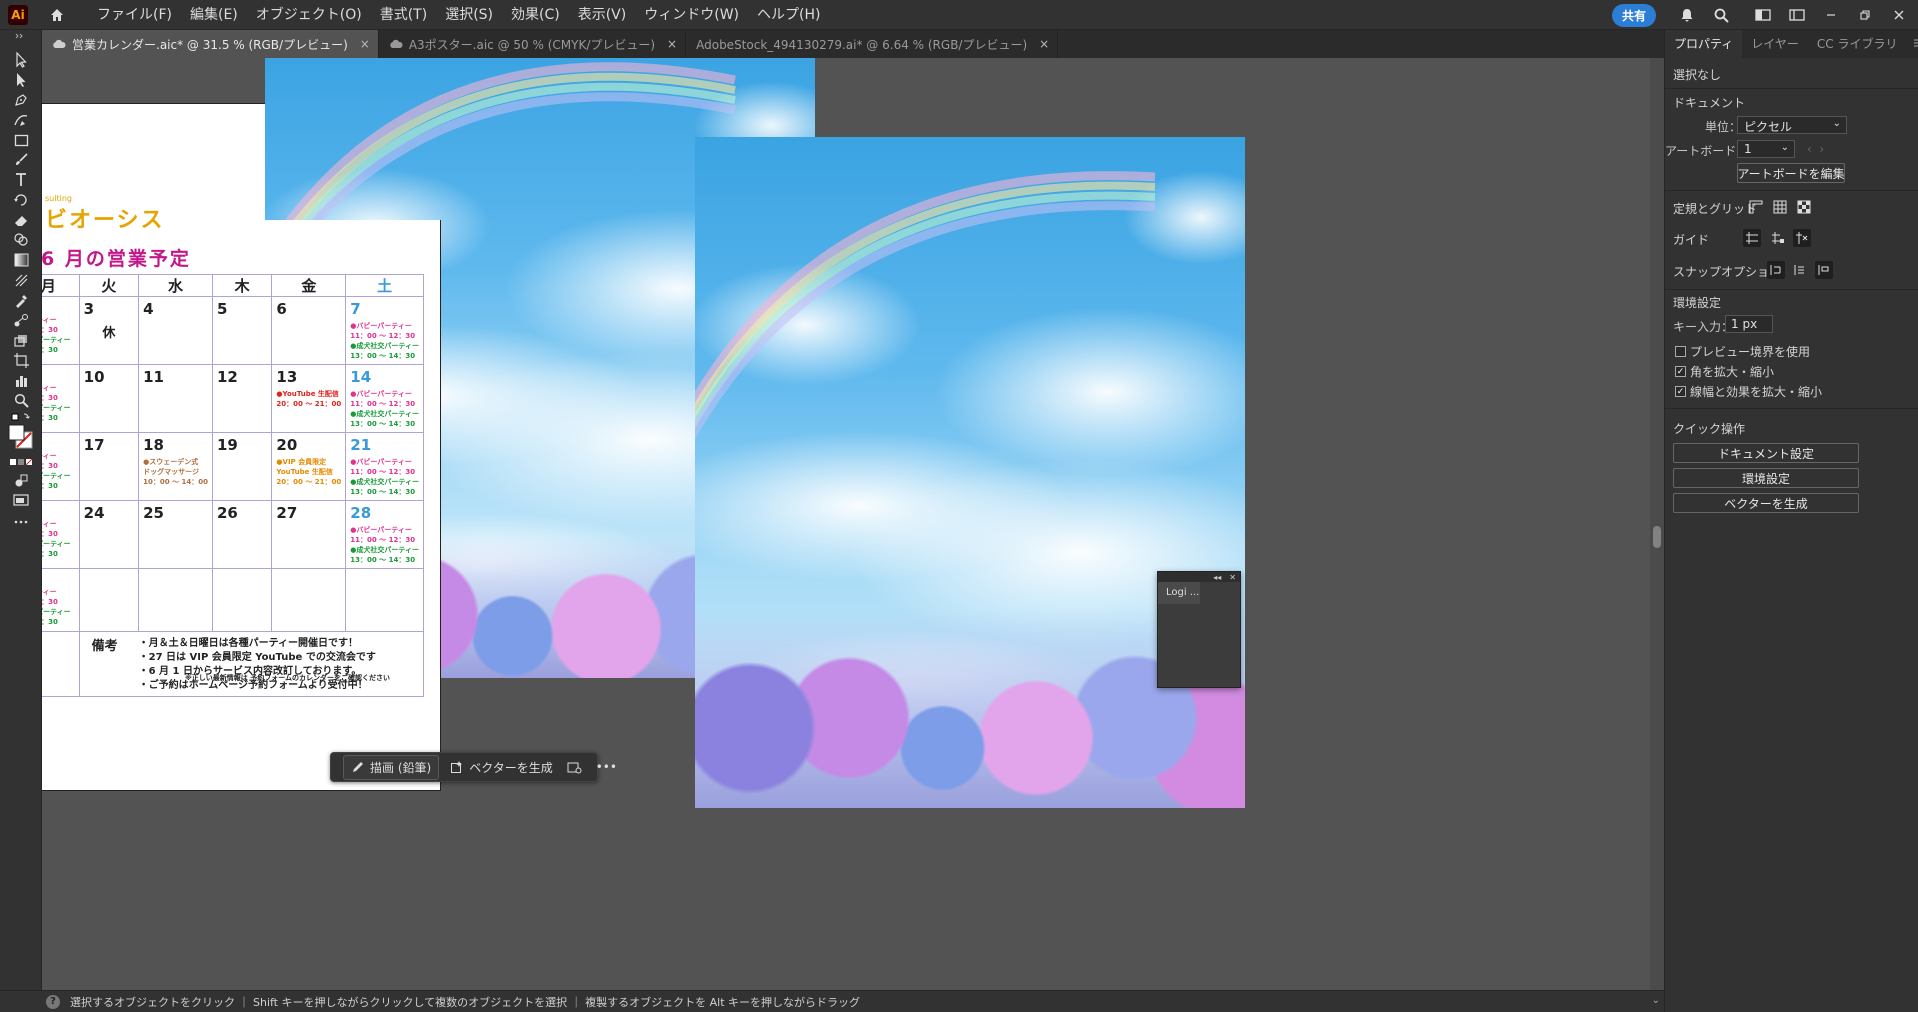 This screenshot has width=1918, height=1012. I want to click on pen-tool, so click(21, 100).